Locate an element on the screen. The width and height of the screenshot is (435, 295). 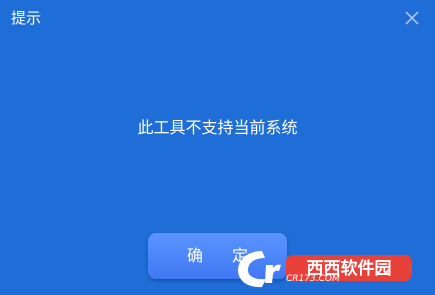
dialog-title: 提示 is located at coordinates (26, 18).